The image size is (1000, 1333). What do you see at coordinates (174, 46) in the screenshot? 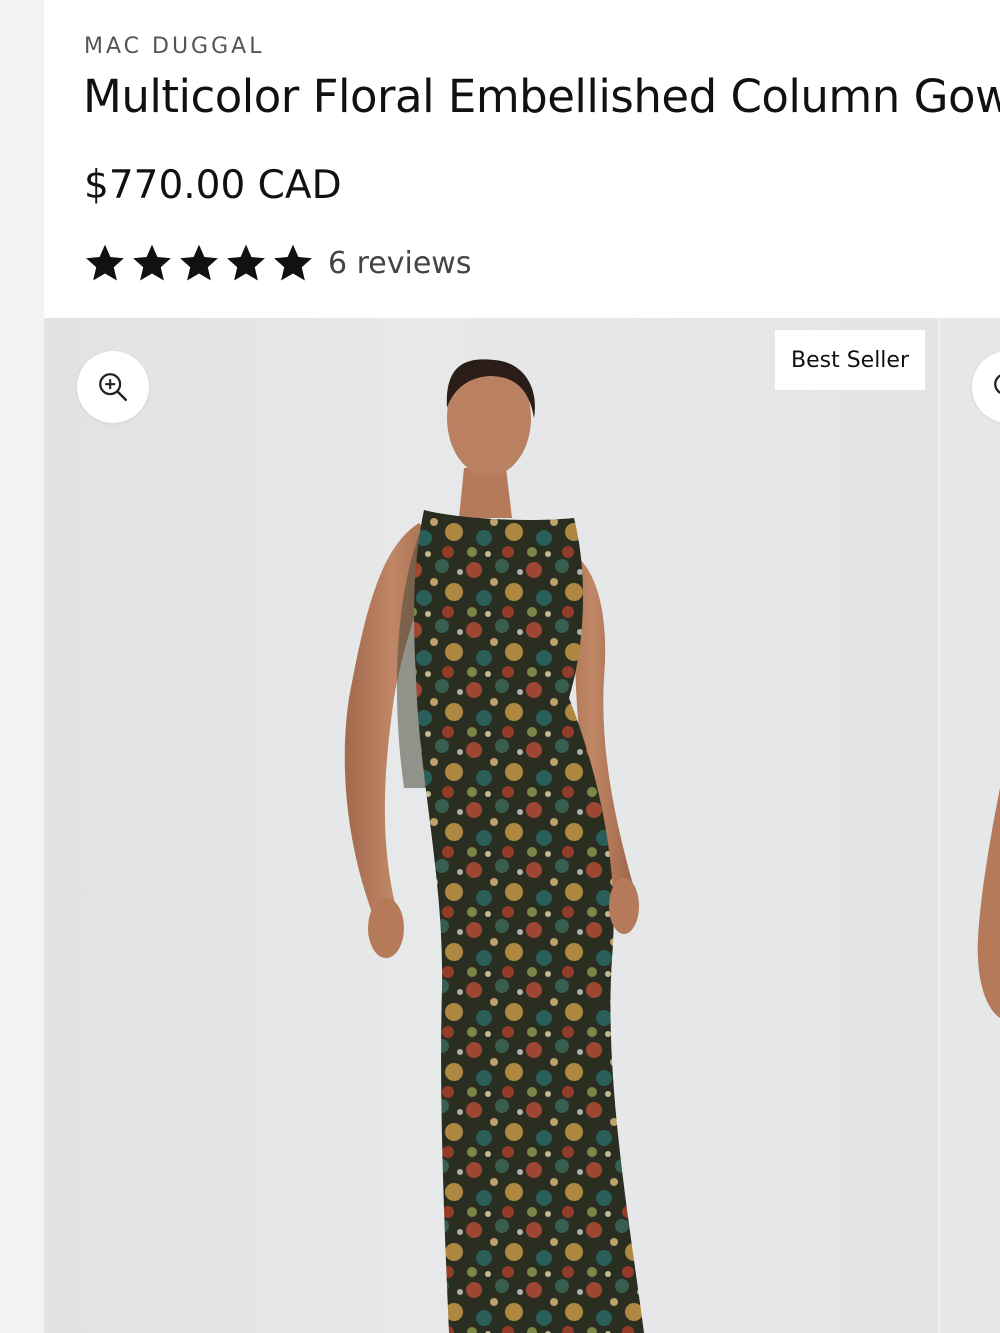
I see `brand-name: MAC DUGGAL` at bounding box center [174, 46].